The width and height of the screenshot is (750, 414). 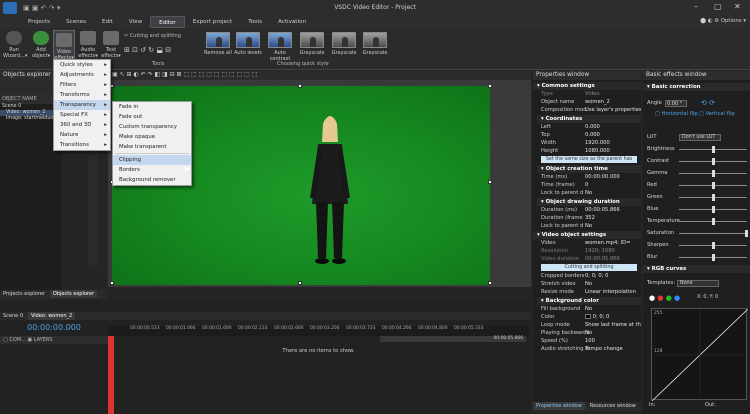 What do you see at coordinates (135, 22) in the screenshot?
I see `menu-view: View` at bounding box center [135, 22].